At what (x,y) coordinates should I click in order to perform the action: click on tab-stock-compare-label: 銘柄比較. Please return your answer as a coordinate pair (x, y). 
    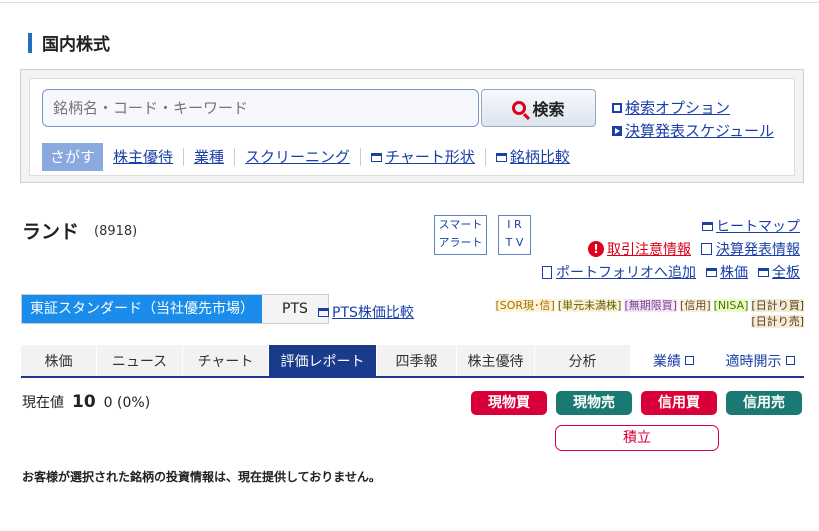
    Looking at the image, I should click on (539, 157).